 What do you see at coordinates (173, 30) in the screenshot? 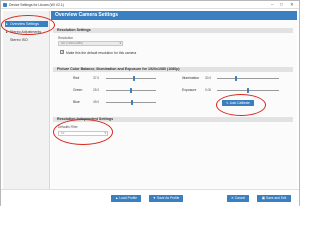
I see `resolution-settings-header: Resolution Settings` at bounding box center [173, 30].